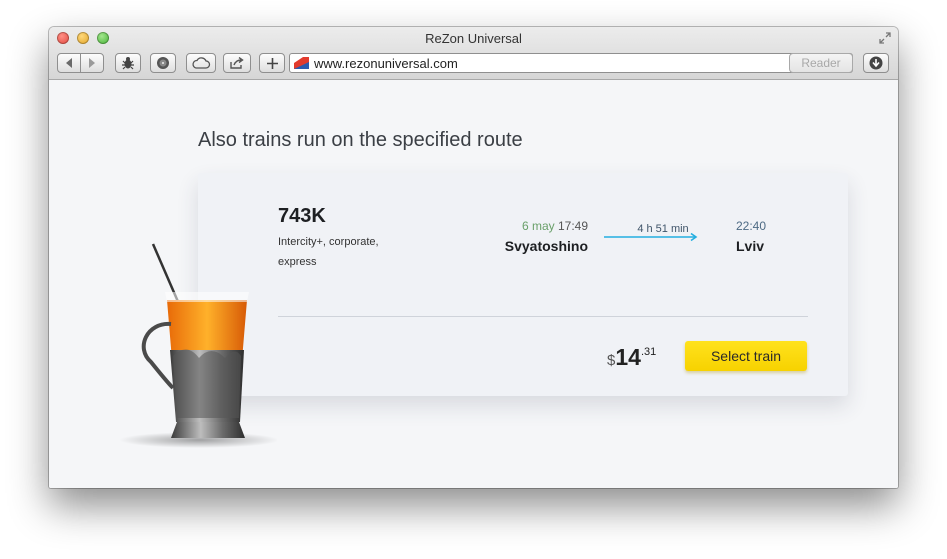  Describe the element at coordinates (821, 63) in the screenshot. I see `reader-button: Reader` at that location.